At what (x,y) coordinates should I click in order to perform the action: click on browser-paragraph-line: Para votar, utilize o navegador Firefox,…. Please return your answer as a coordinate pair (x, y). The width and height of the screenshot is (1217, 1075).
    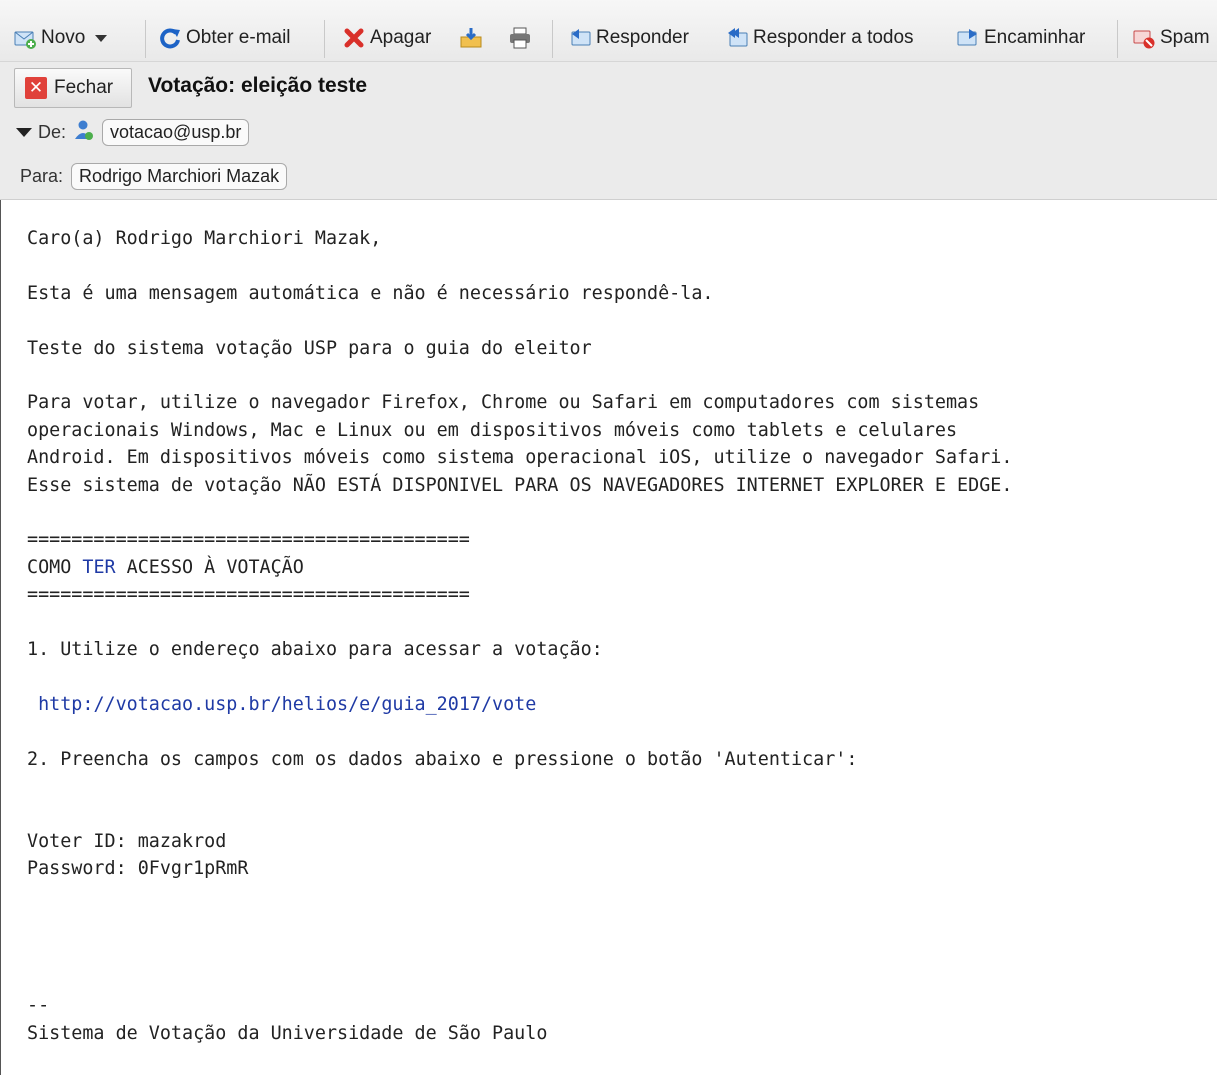
    Looking at the image, I should click on (503, 403).